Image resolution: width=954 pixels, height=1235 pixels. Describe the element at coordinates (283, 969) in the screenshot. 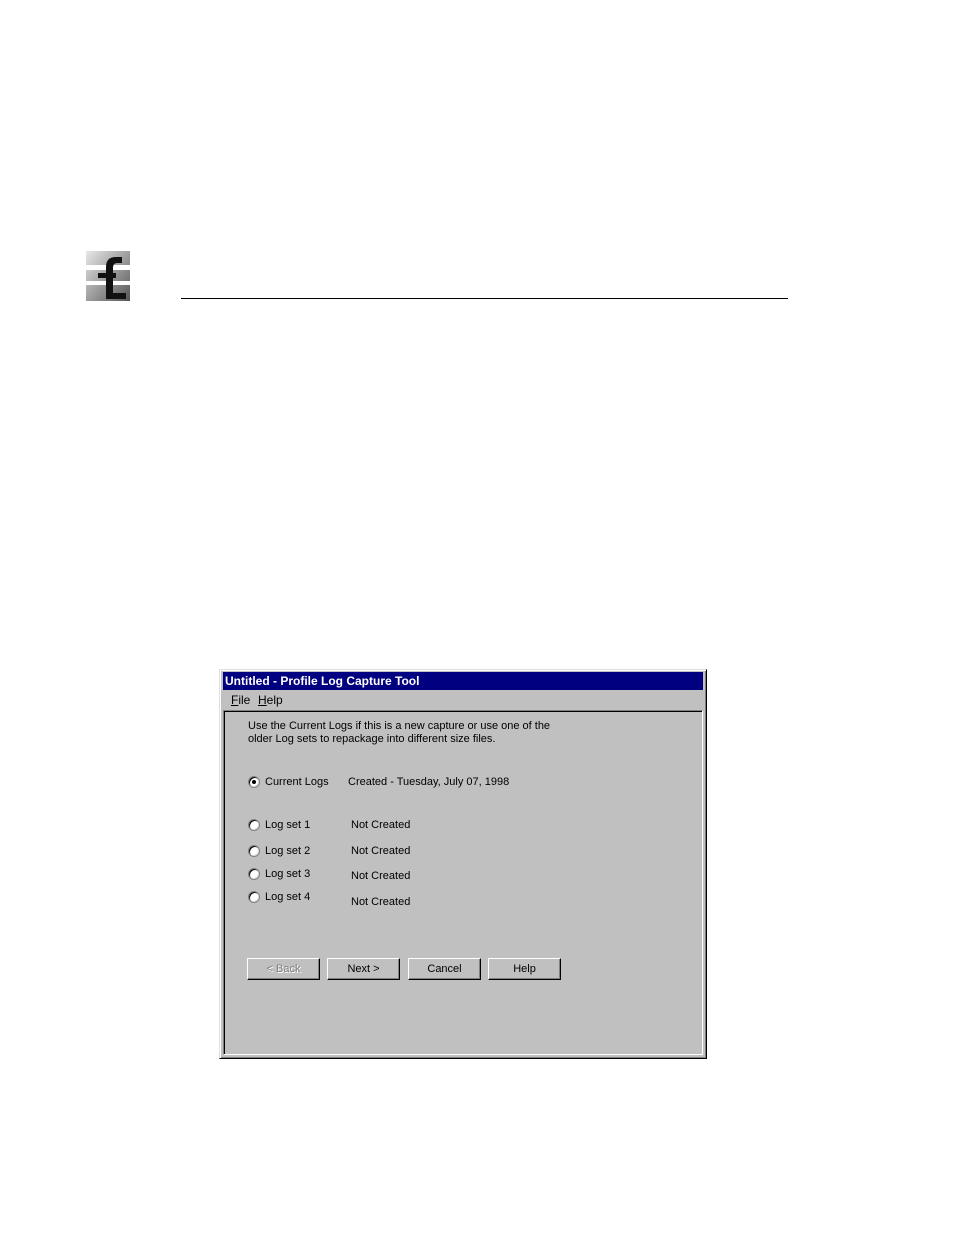

I see `back-button: < Back` at that location.